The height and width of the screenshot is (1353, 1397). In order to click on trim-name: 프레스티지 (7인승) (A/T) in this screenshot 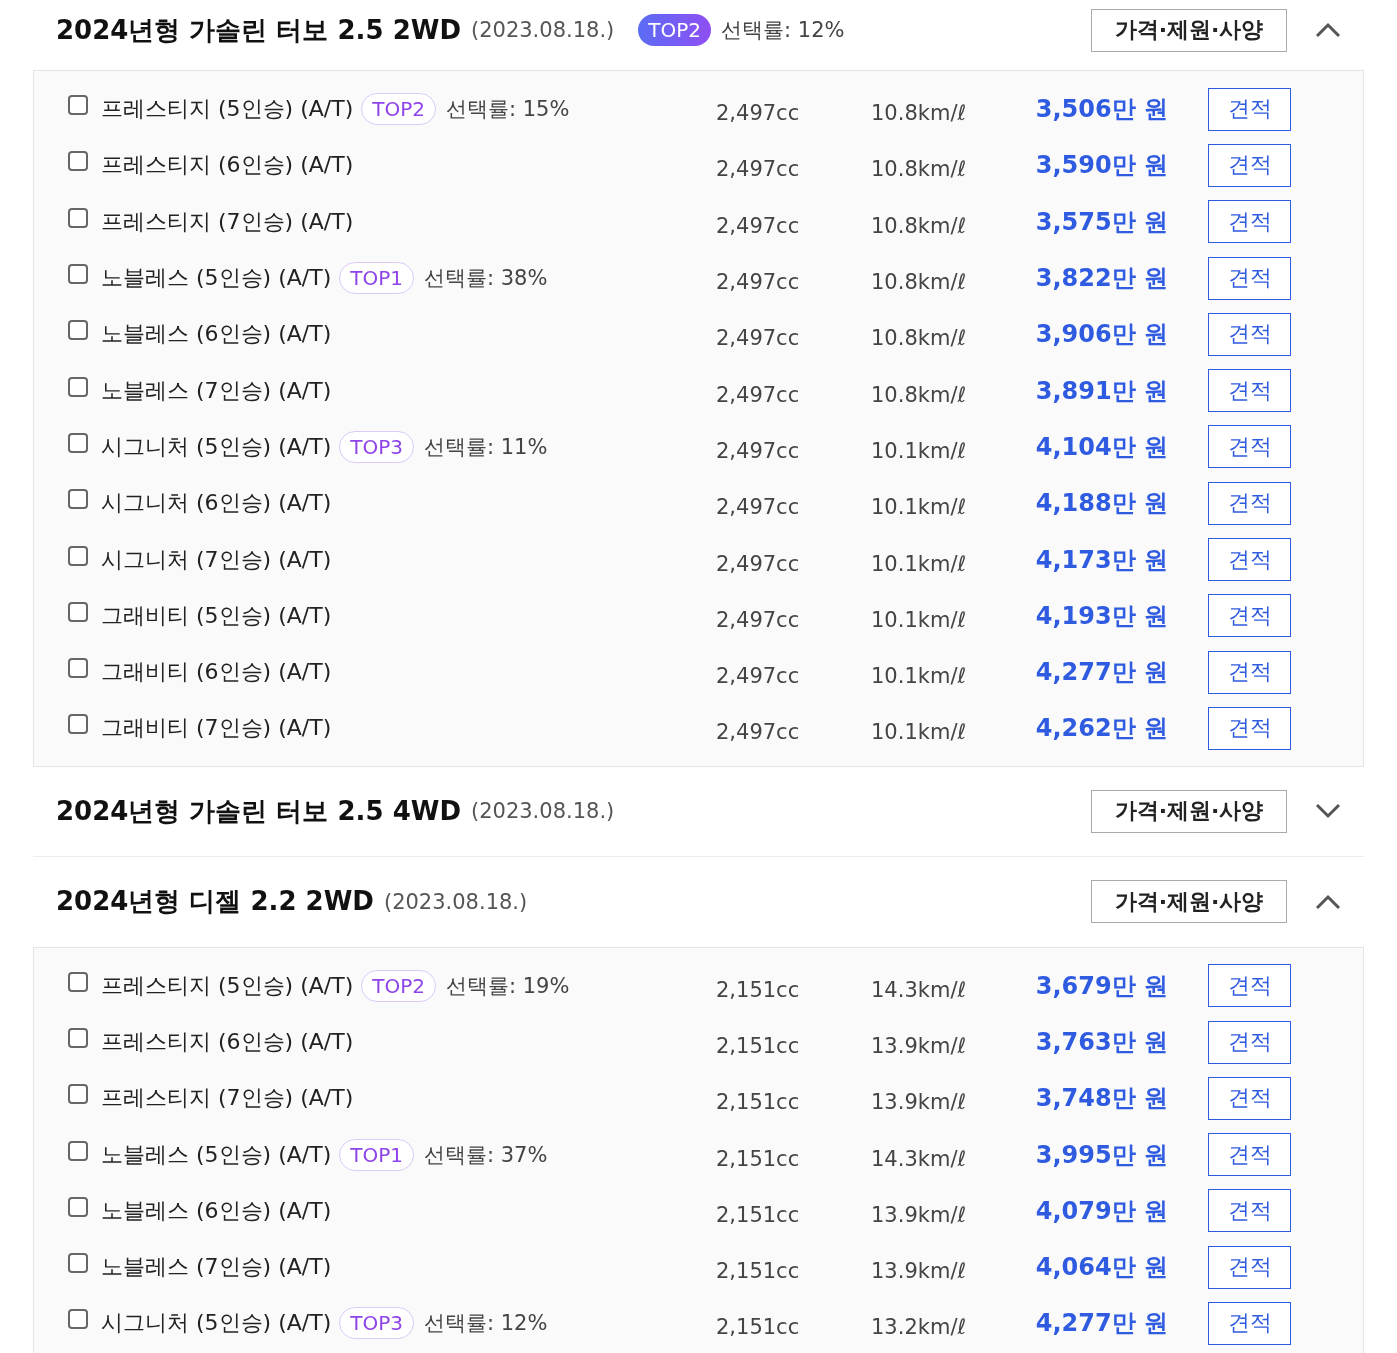, I will do `click(227, 221)`.